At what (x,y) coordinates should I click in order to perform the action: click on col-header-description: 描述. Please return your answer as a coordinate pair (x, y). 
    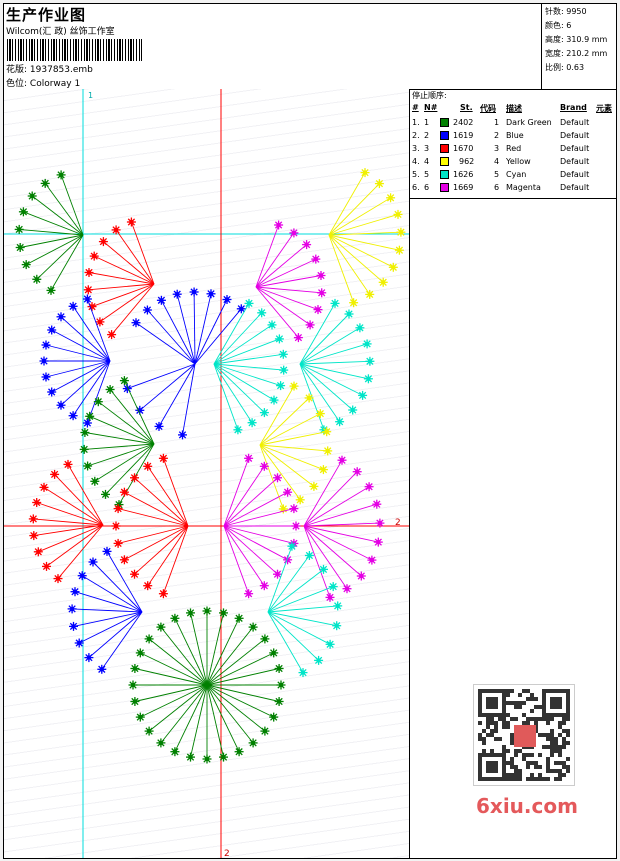
    Looking at the image, I should click on (514, 108).